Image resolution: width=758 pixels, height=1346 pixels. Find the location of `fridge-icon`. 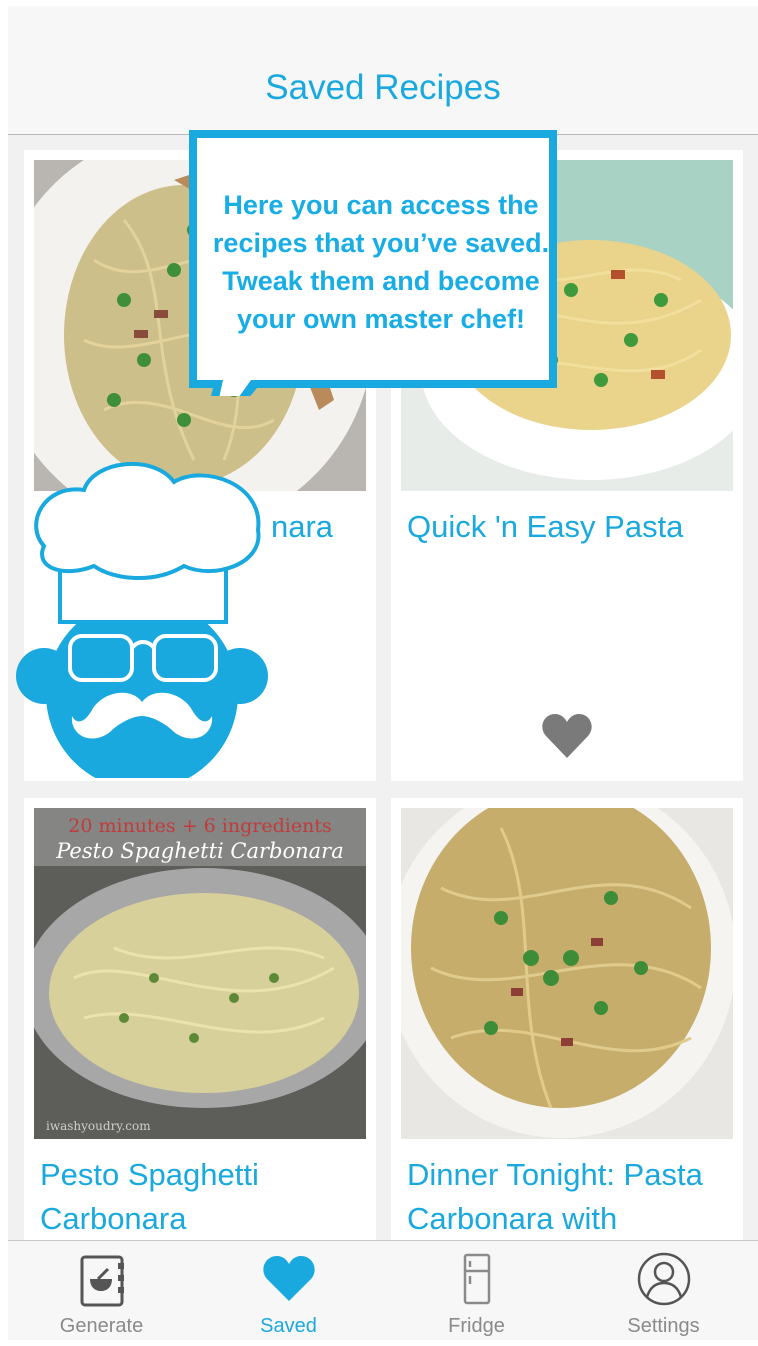

fridge-icon is located at coordinates (477, 1279).